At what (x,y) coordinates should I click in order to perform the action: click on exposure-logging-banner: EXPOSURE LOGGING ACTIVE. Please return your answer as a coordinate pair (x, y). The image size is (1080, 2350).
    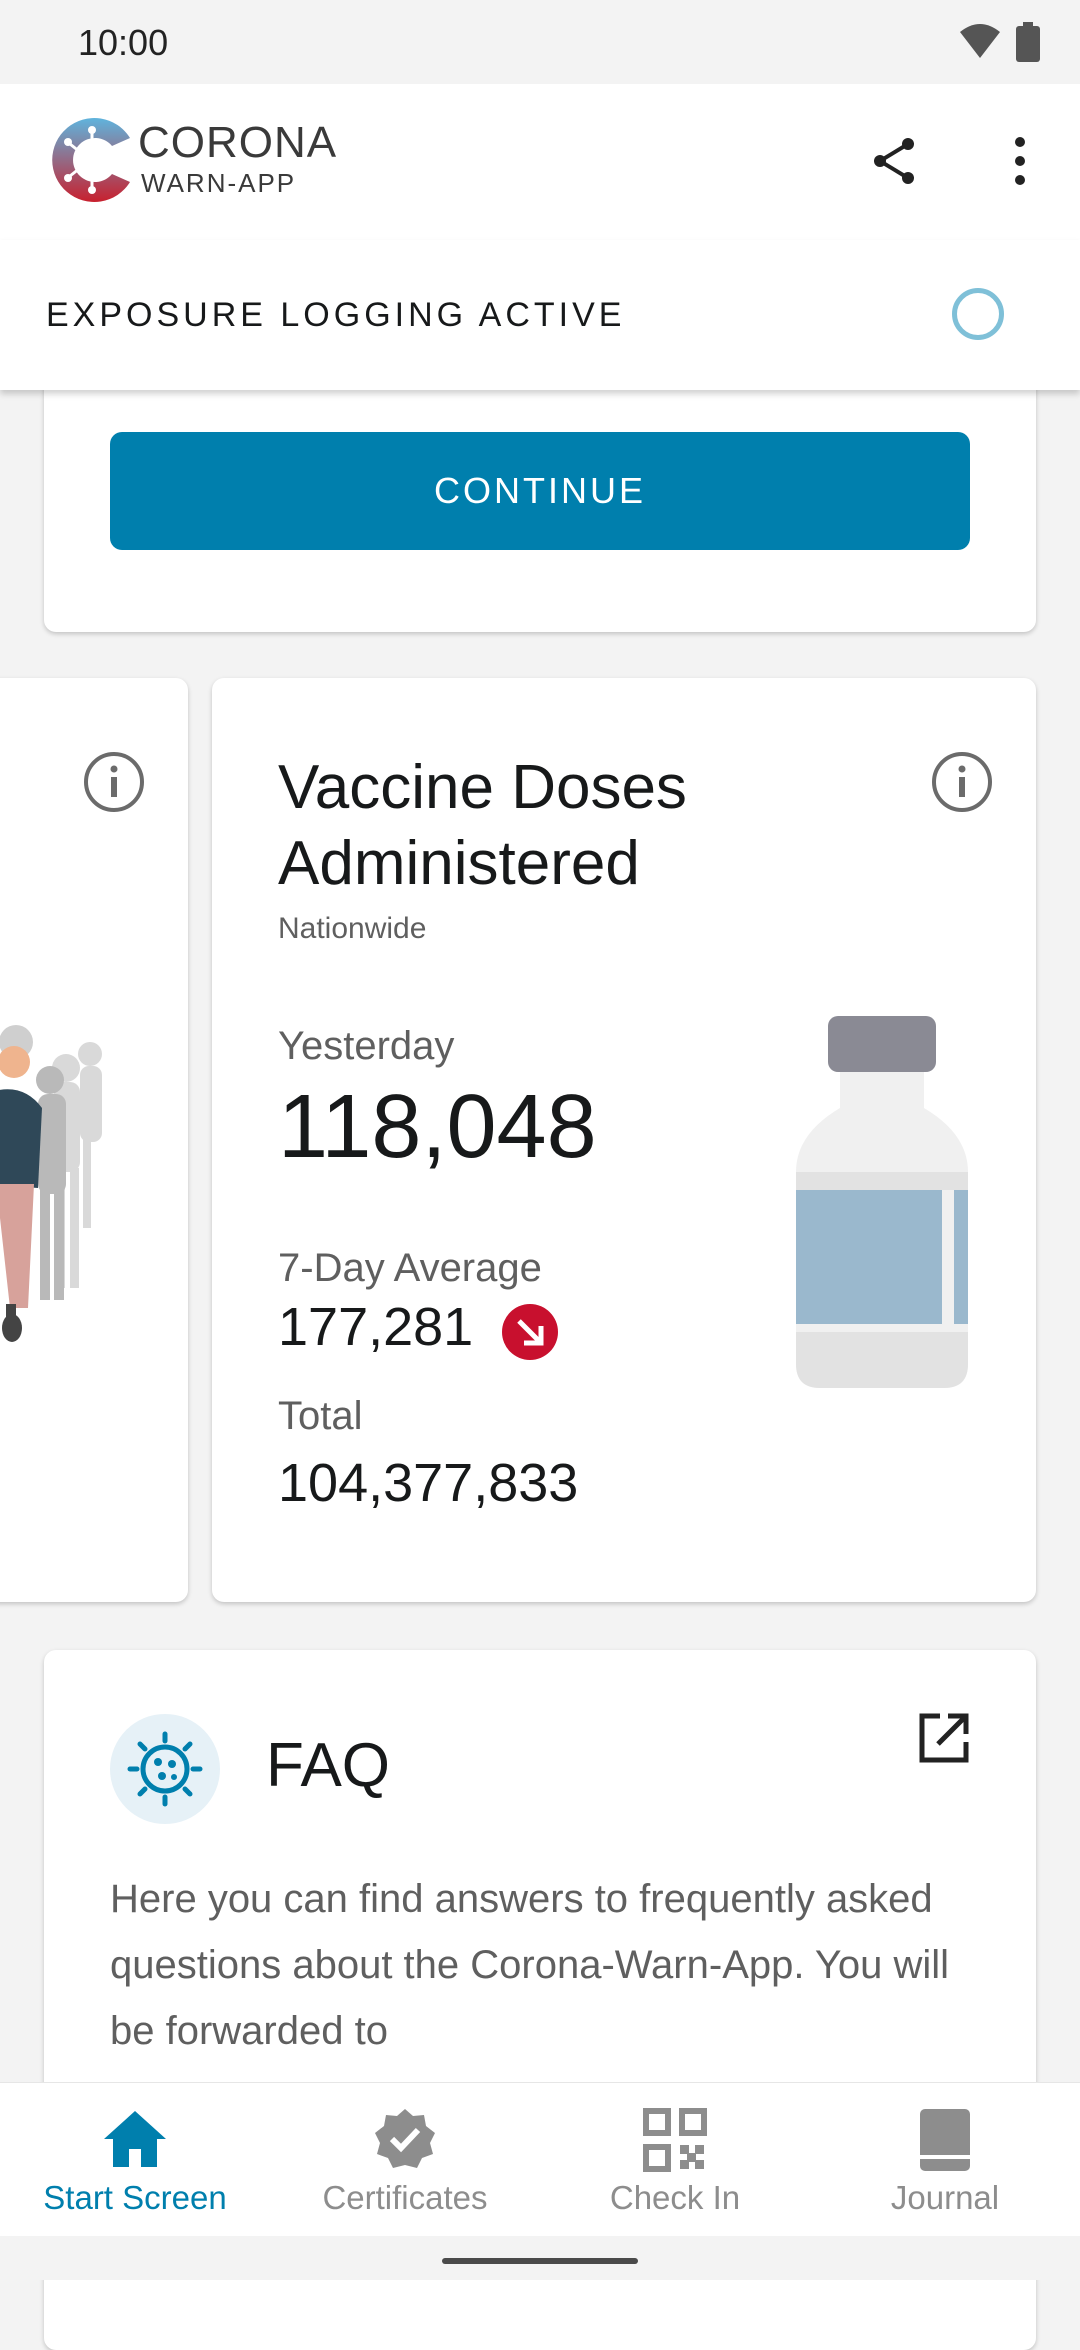
    Looking at the image, I should click on (540, 315).